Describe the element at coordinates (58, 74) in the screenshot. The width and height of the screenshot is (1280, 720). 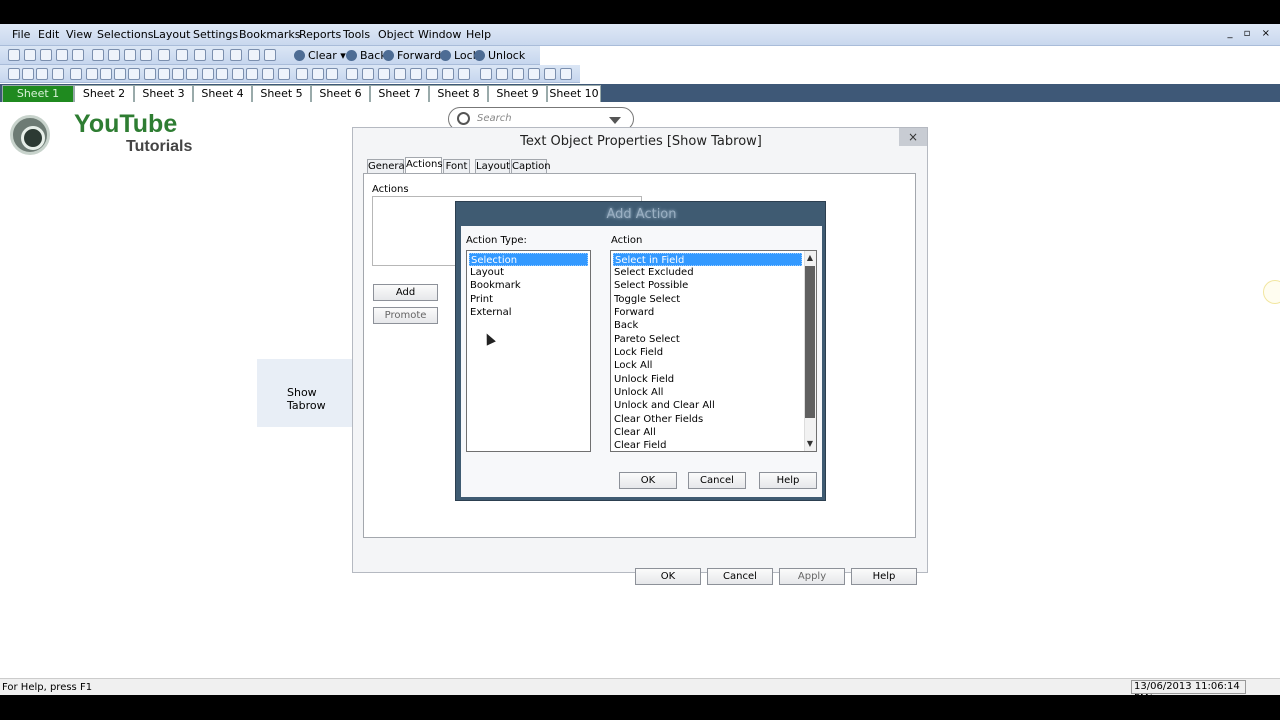
I see `design-add-fields-icon` at that location.